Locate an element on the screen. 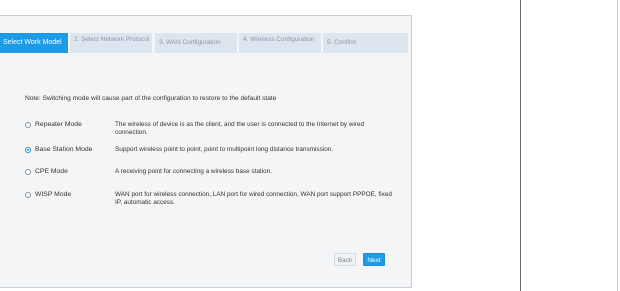 This screenshot has width=620, height=291. radio-wisp is located at coordinates (28, 195).